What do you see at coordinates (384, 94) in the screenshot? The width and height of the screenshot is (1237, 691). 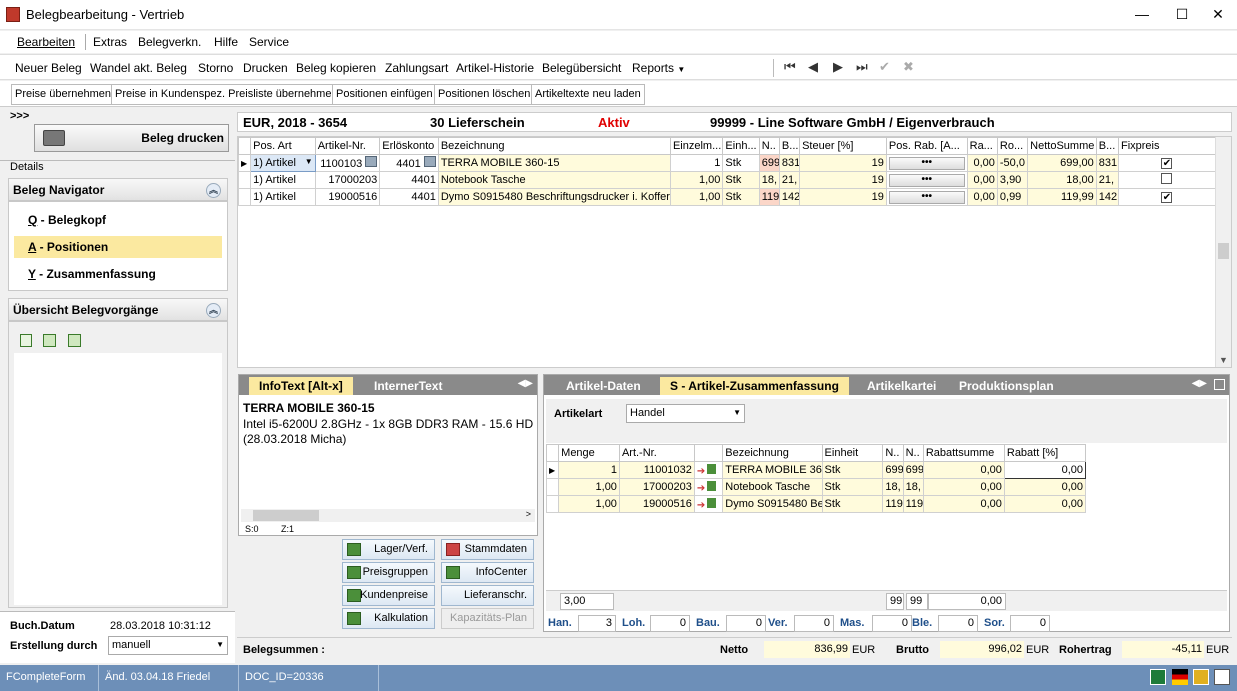 I see `positionen-einfuegen-button: Positionen einfügen` at bounding box center [384, 94].